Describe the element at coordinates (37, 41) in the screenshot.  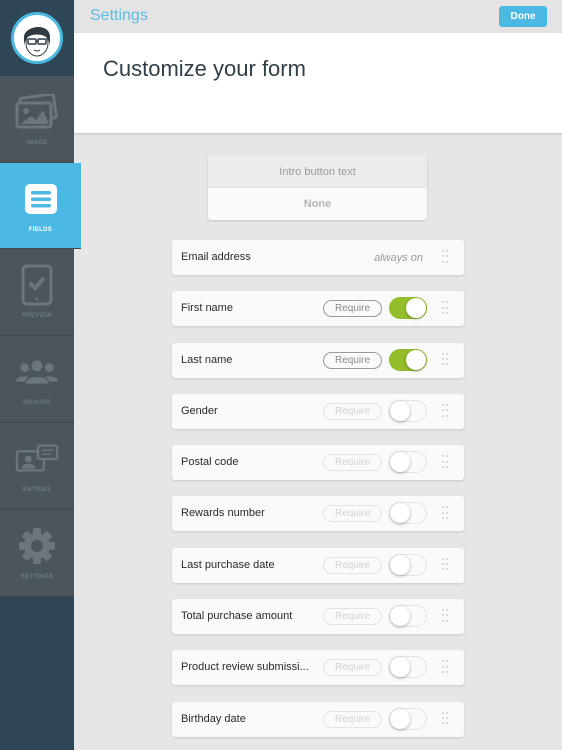
I see `avatar-icon` at that location.